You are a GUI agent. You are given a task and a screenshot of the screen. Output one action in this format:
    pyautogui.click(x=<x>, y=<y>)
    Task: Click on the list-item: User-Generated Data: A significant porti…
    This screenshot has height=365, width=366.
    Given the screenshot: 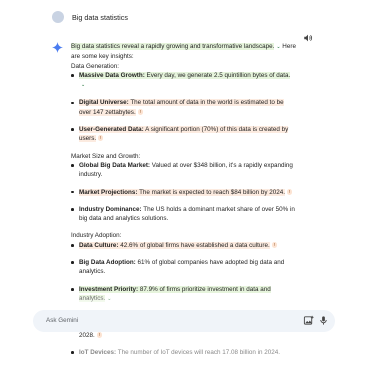 What is the action you would take?
    pyautogui.click(x=183, y=134)
    